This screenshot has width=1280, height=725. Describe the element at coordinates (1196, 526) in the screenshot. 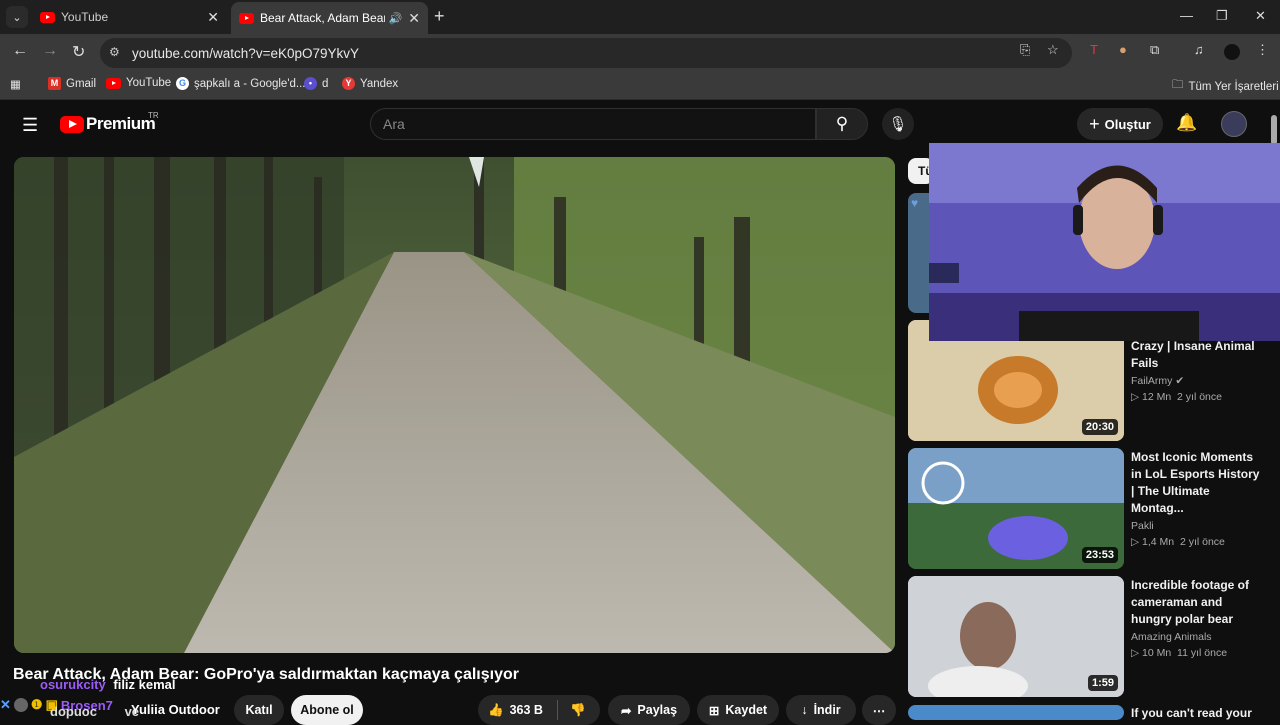

I see `recommendation-channel: Pakli` at that location.